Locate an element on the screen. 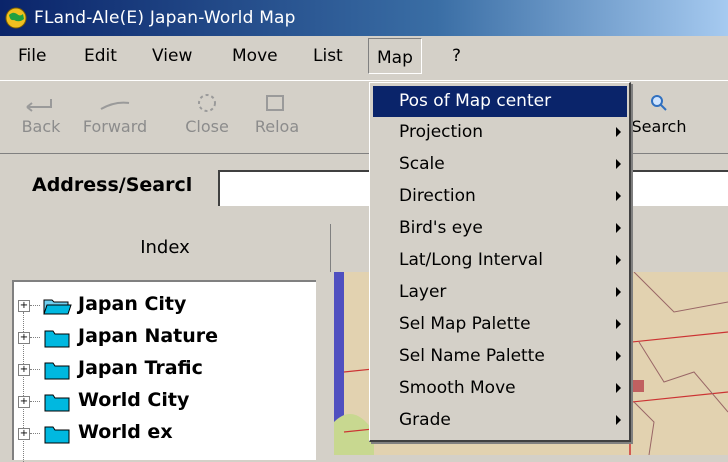 This screenshot has height=462, width=728. forward-button: Forward is located at coordinates (115, 116).